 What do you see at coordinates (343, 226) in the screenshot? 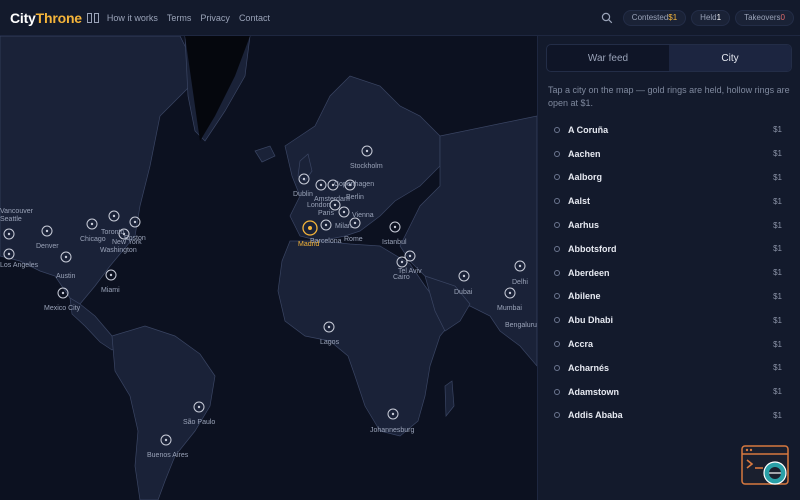
I see `label-milan: Milan` at bounding box center [343, 226].